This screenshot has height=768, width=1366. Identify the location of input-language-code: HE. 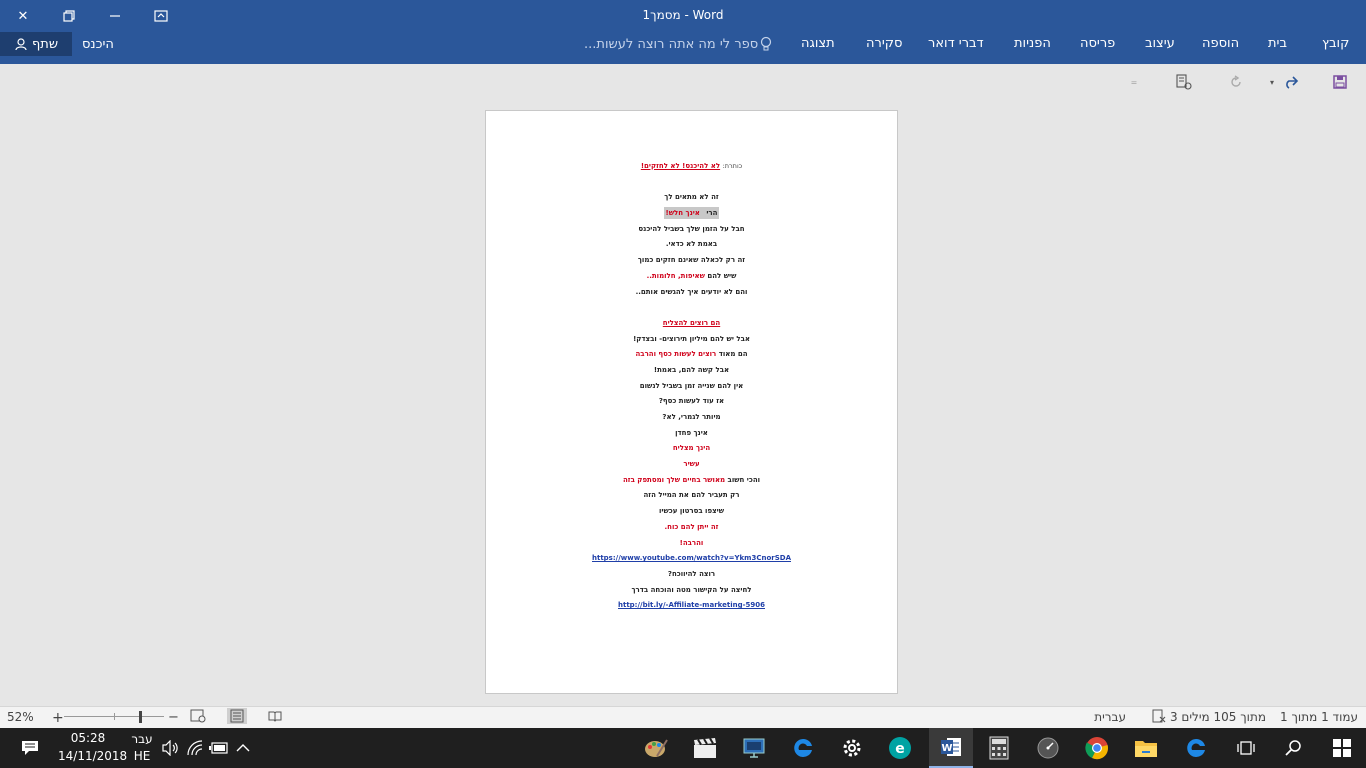
(142, 756).